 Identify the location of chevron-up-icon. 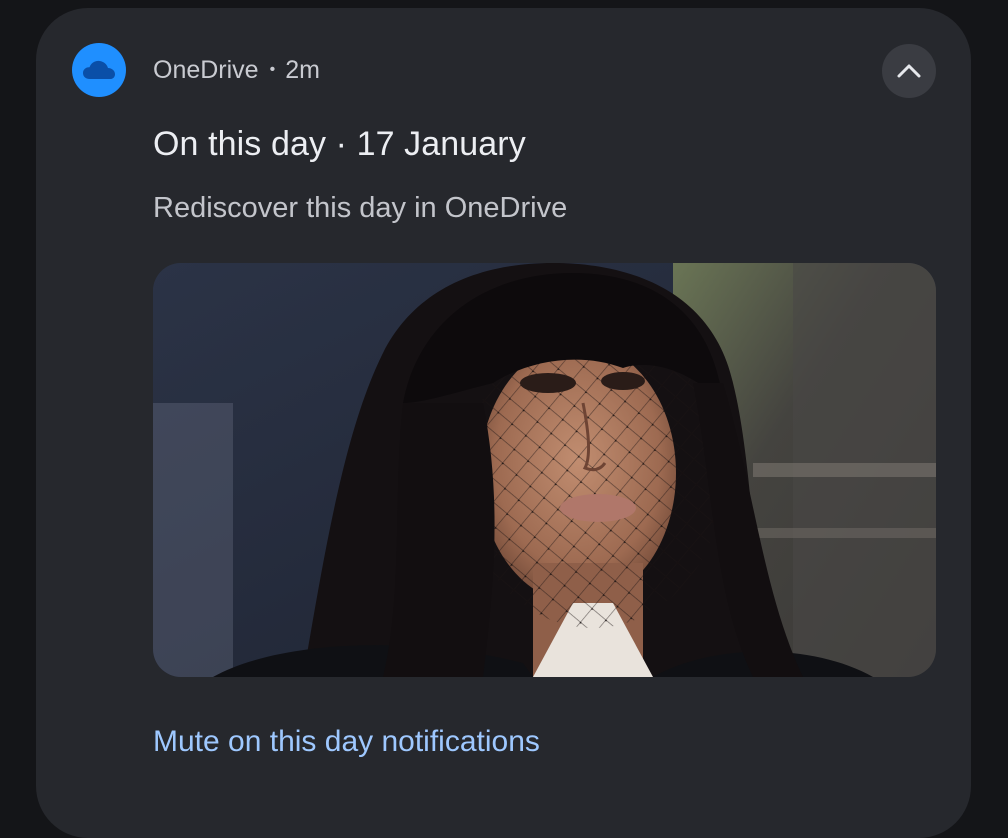
(909, 71).